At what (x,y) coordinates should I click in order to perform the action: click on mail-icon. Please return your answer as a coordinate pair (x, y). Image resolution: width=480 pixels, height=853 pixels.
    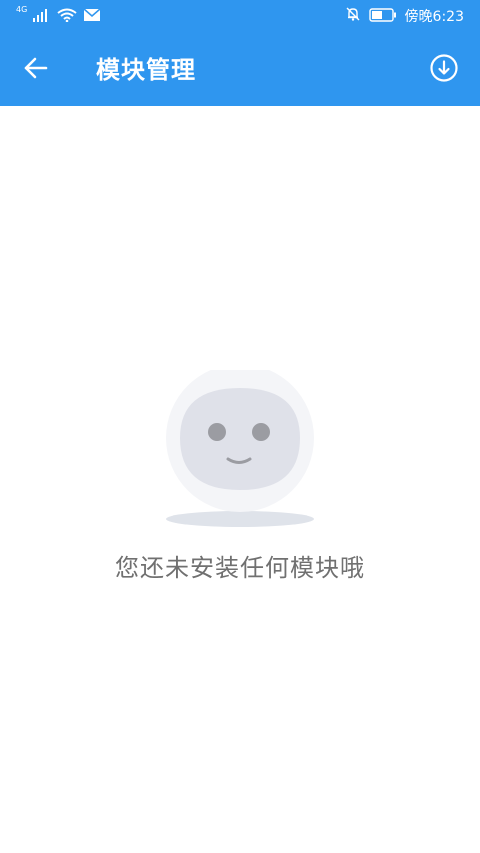
    Looking at the image, I should click on (92, 16).